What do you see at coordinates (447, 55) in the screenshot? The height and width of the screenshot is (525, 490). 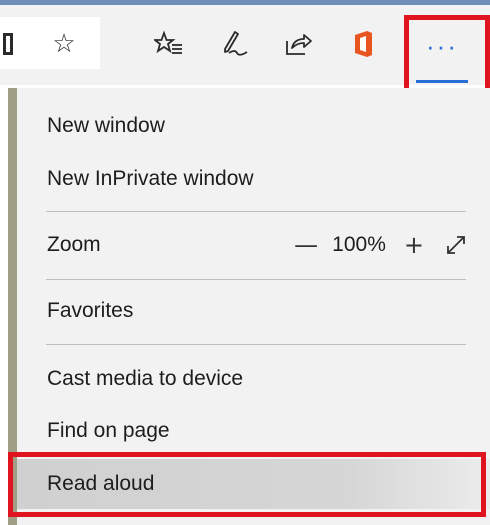 I see `highlight-box-more-actions` at bounding box center [447, 55].